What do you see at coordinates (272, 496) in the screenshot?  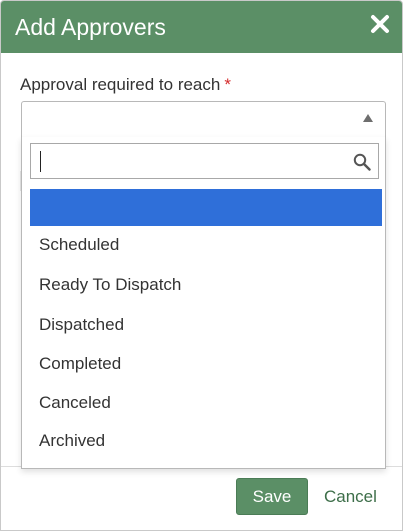 I see `save-button: Save` at bounding box center [272, 496].